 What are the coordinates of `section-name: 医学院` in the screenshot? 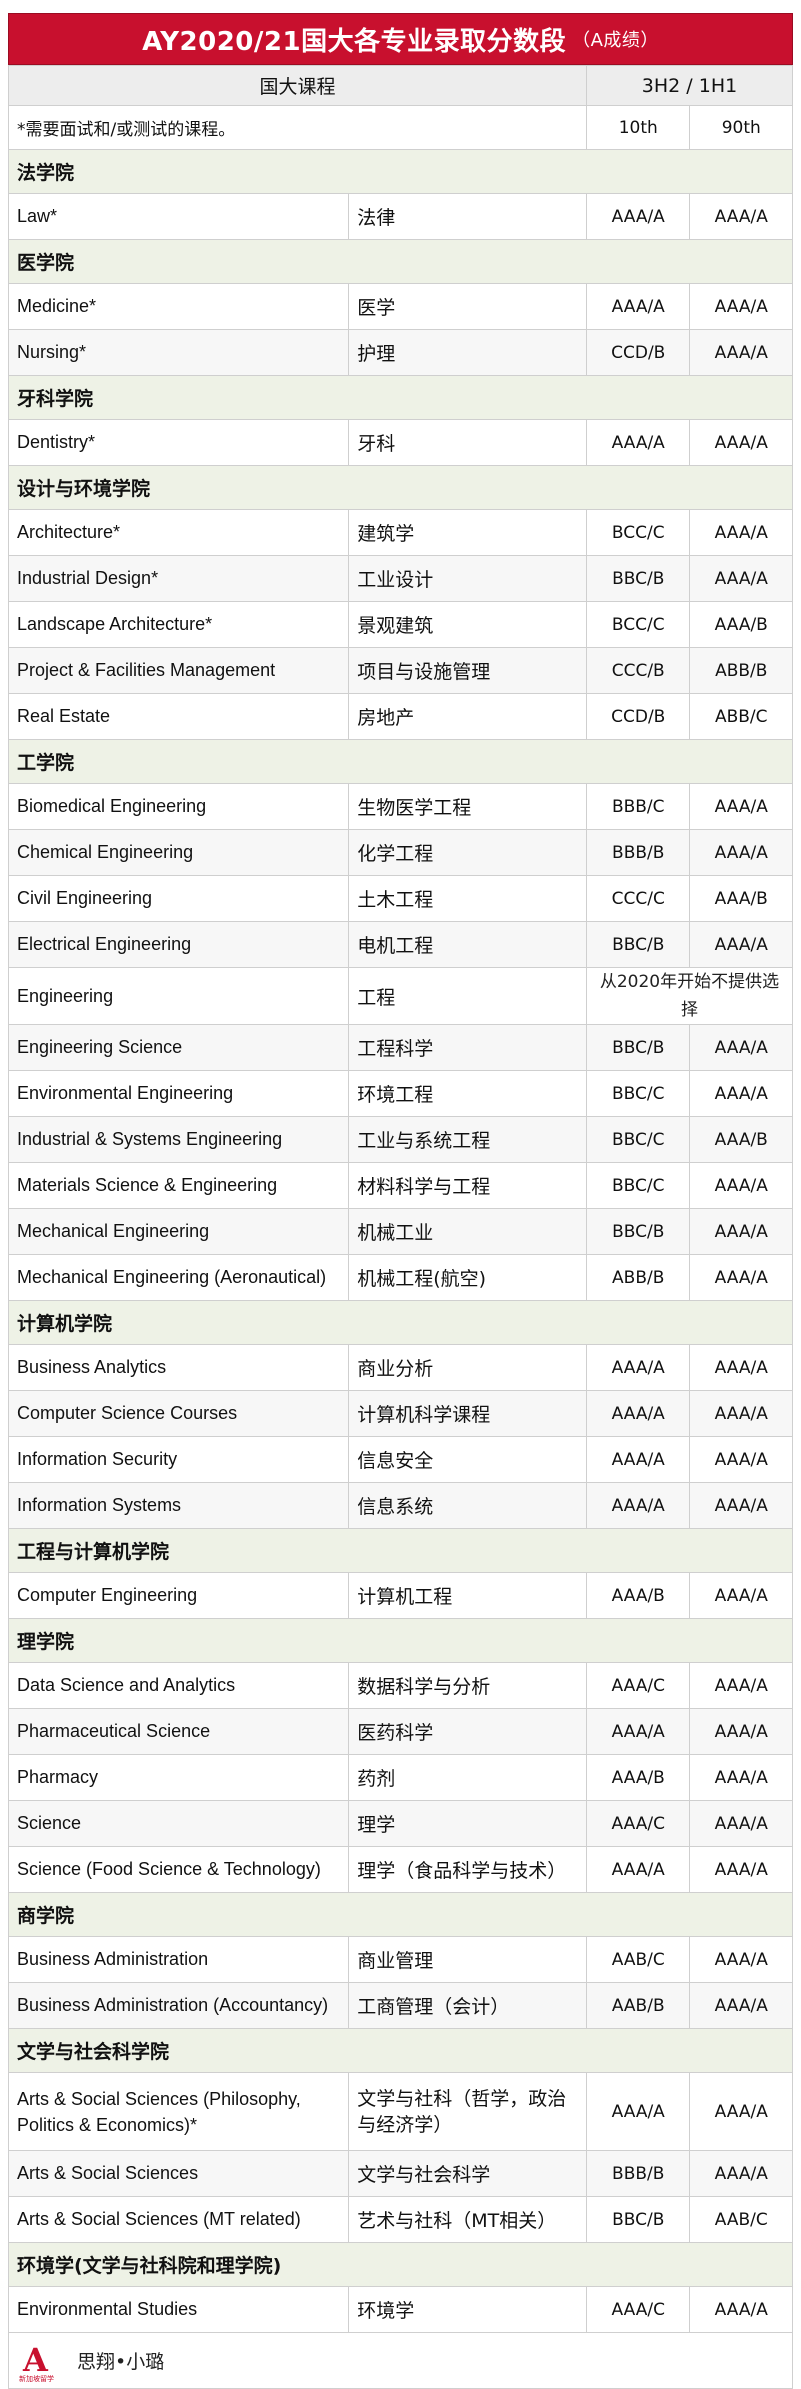 It's located at (400, 261).